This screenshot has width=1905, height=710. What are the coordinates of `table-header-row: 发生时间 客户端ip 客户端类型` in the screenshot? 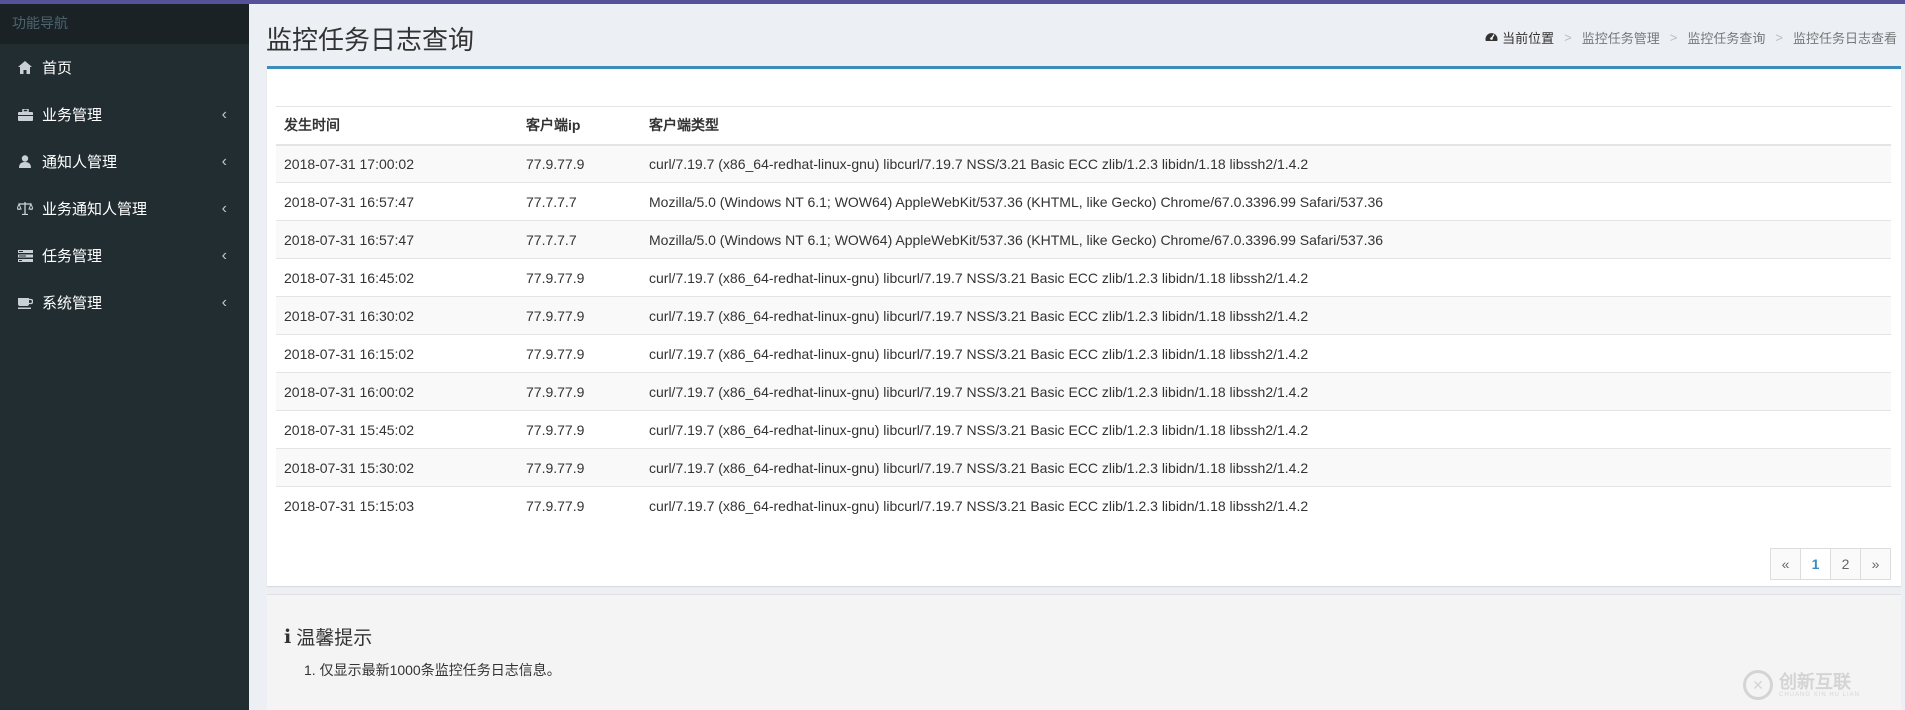 It's located at (1083, 126).